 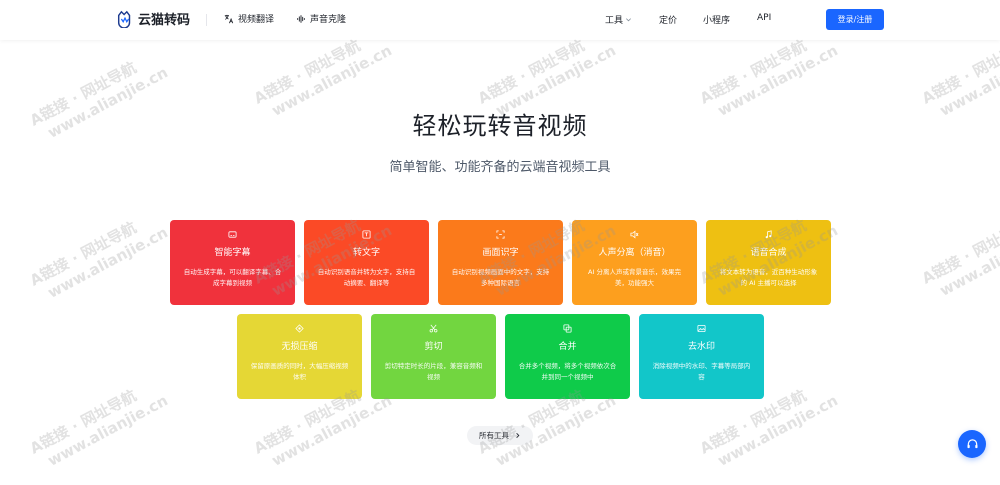 I want to click on nav-pricing-label: 定价, so click(x=668, y=21).